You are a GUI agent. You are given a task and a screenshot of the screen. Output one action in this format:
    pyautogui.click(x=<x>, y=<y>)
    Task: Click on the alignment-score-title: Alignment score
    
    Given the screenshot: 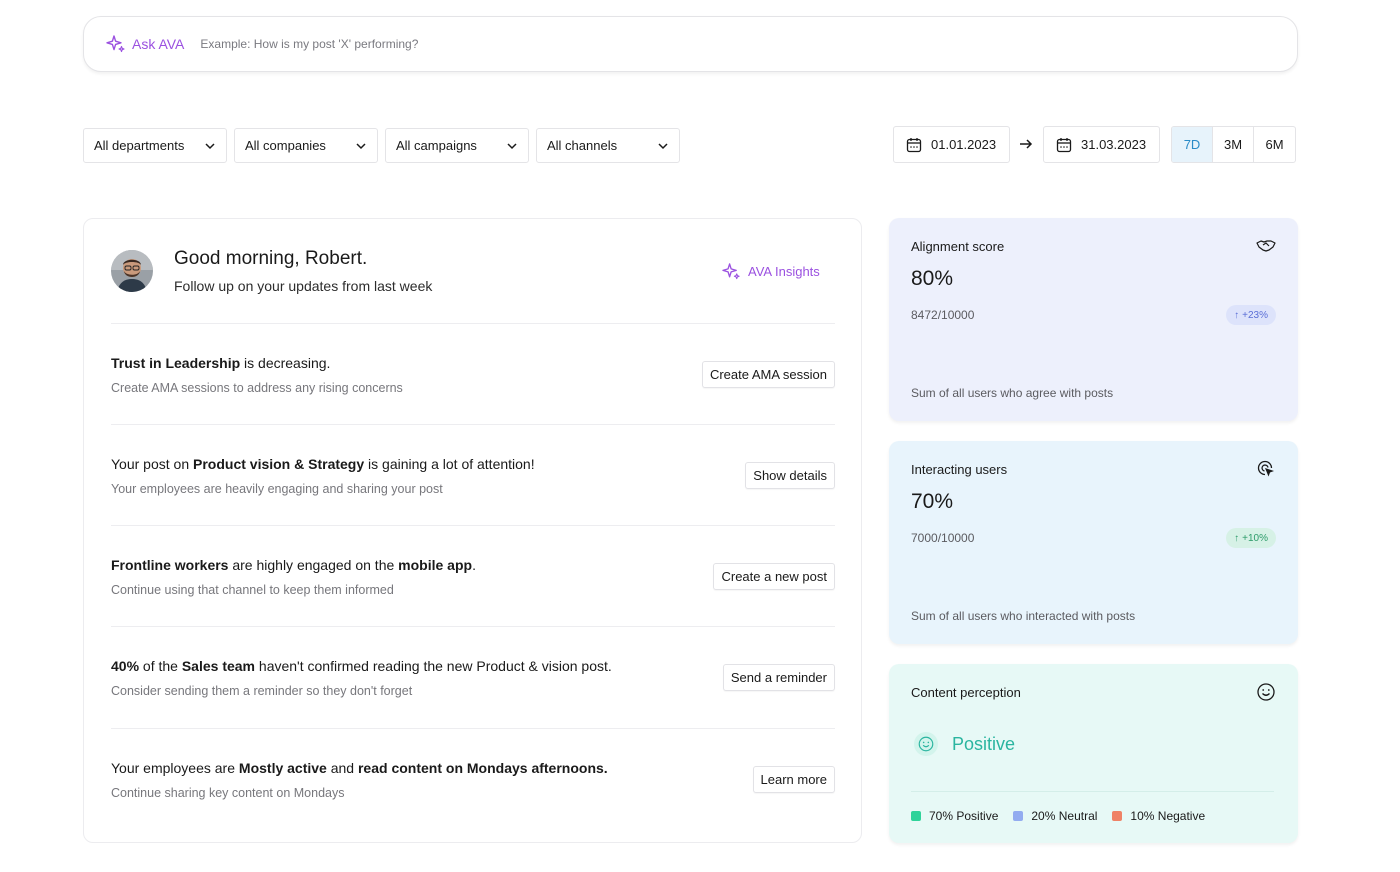 What is the action you would take?
    pyautogui.click(x=958, y=246)
    